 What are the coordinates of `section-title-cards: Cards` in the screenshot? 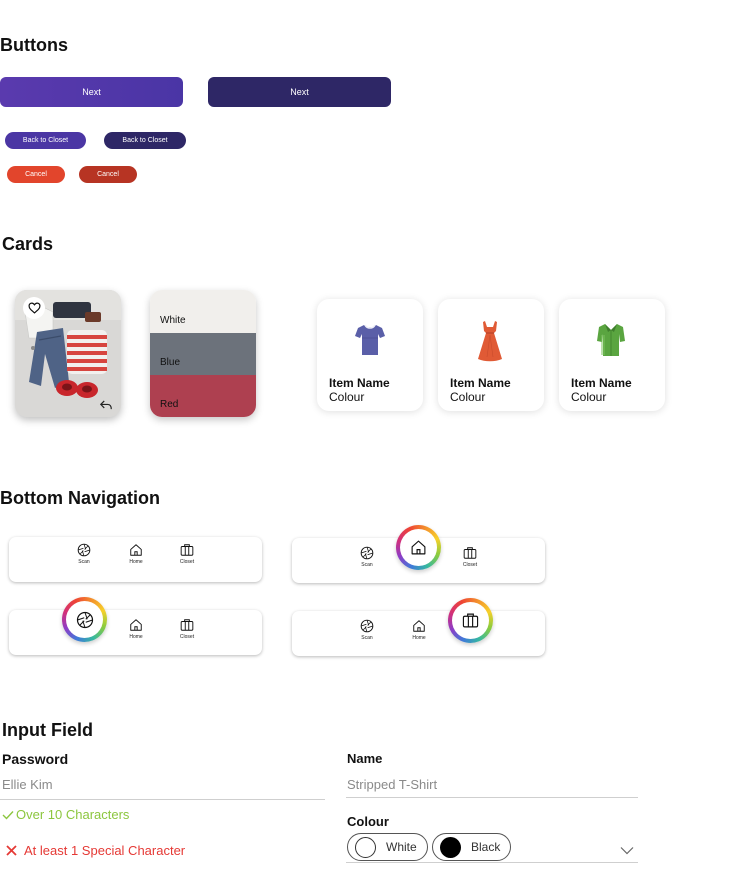 It's located at (28, 244).